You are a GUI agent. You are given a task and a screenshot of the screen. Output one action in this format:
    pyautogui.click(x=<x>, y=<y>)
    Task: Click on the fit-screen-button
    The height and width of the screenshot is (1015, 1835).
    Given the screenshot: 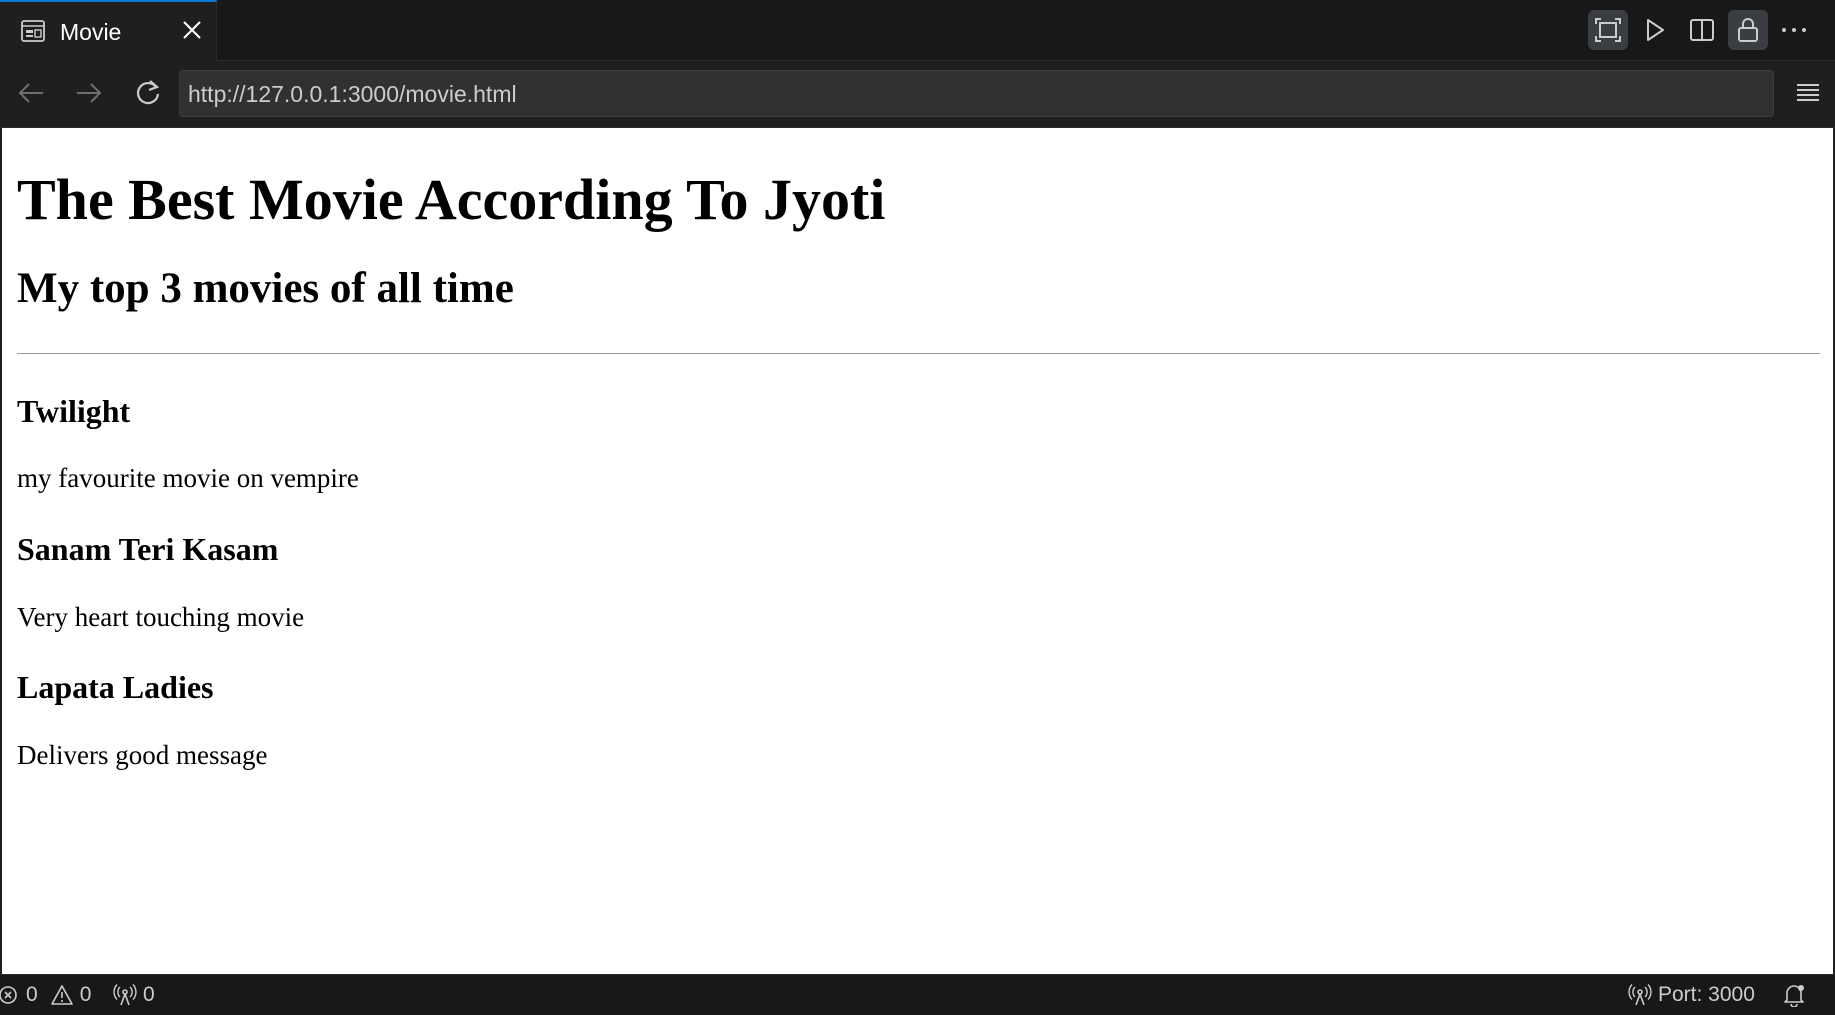 What is the action you would take?
    pyautogui.click(x=1608, y=30)
    